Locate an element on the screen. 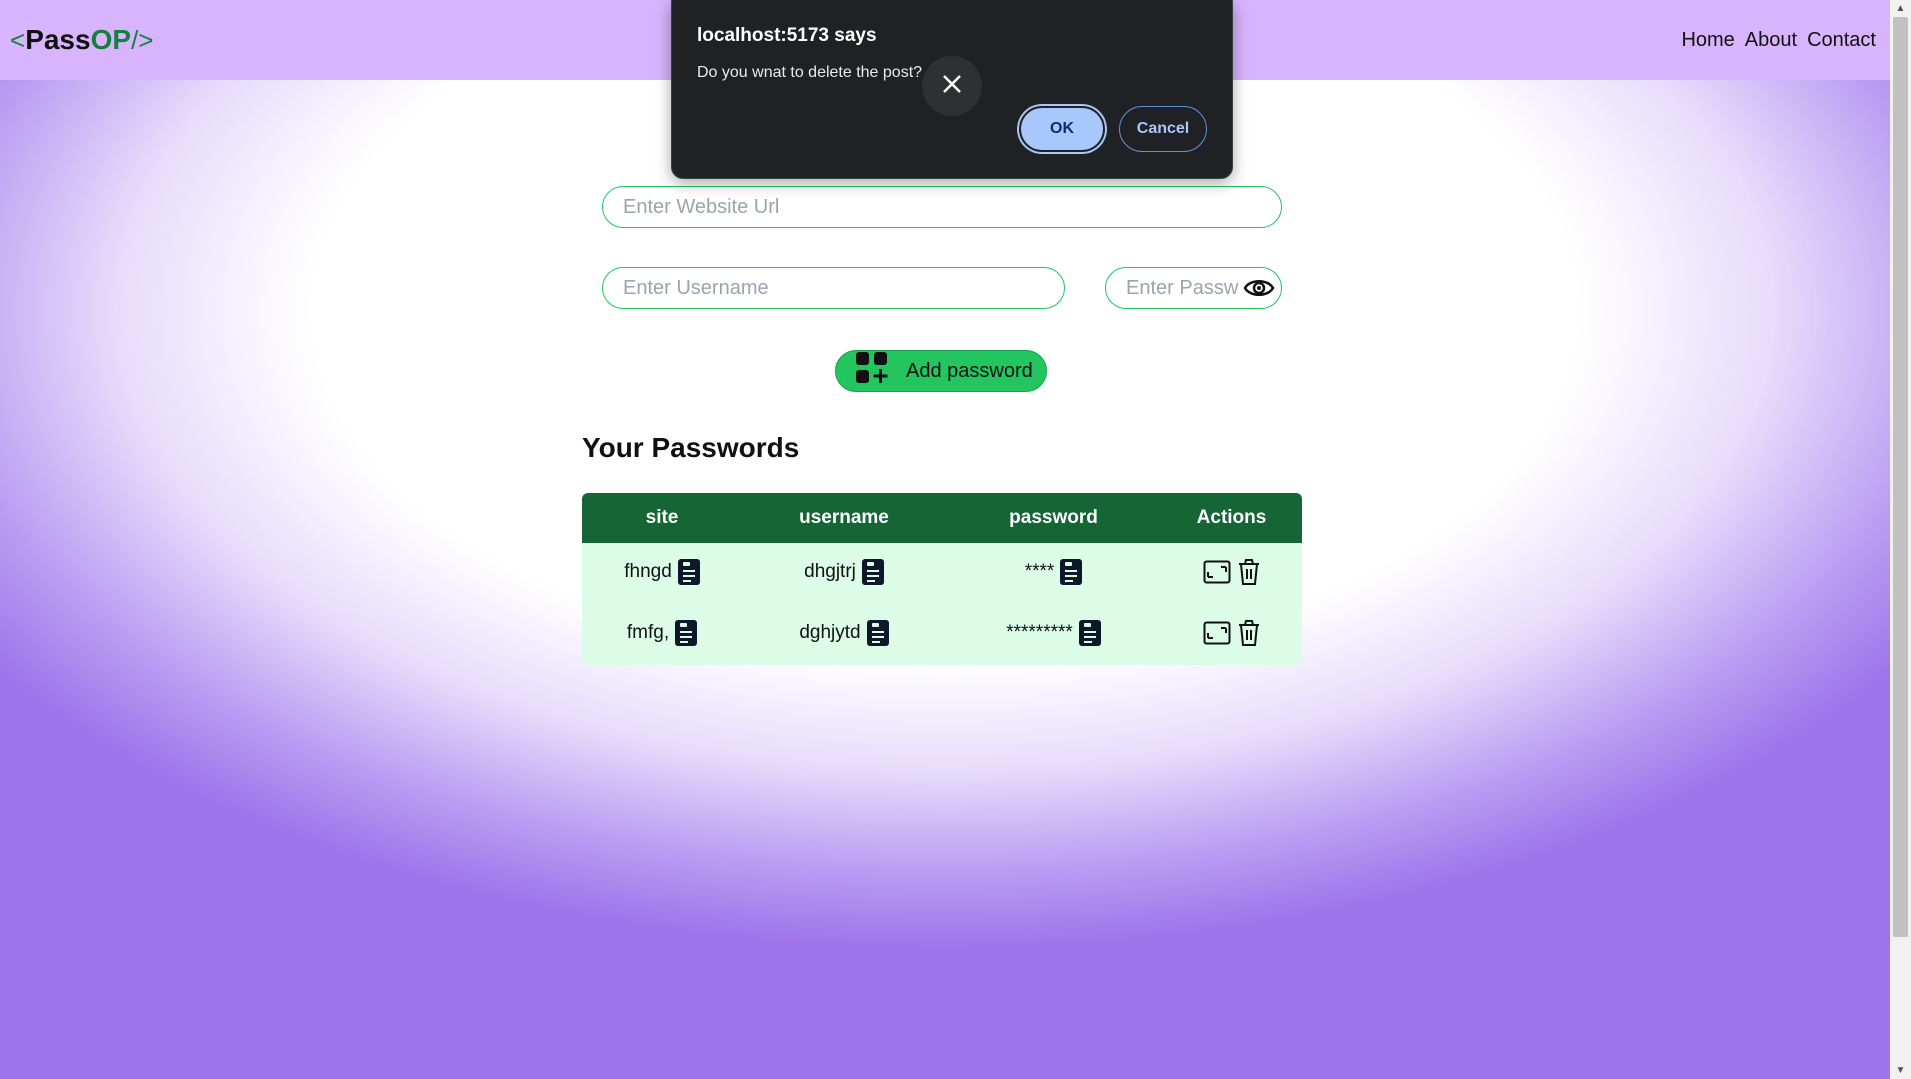 This screenshot has width=1911, height=1079. scroll-down-arrow-icon: ▼ is located at coordinates (1900, 1070).